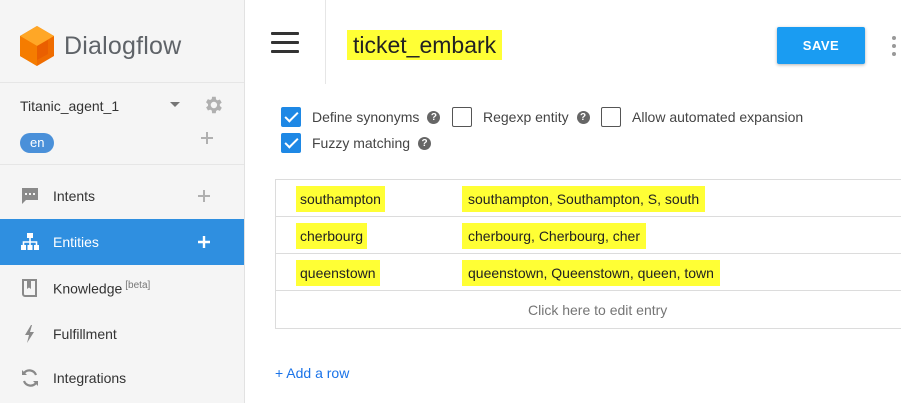 Image resolution: width=901 pixels, height=403 pixels. What do you see at coordinates (312, 373) in the screenshot?
I see `add-row-link: + Add a row` at bounding box center [312, 373].